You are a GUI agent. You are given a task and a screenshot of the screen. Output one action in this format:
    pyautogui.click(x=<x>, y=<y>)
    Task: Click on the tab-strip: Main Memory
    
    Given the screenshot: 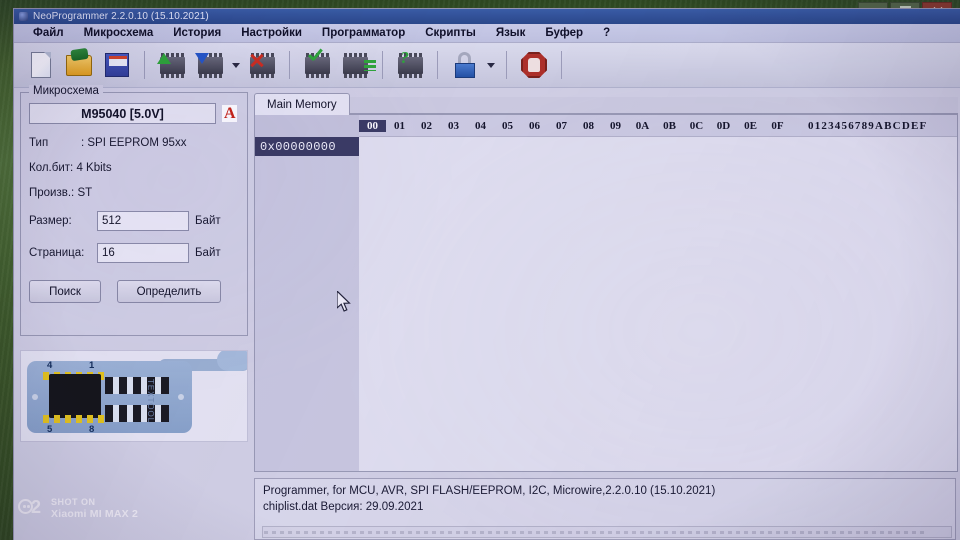 What is the action you would take?
    pyautogui.click(x=606, y=103)
    